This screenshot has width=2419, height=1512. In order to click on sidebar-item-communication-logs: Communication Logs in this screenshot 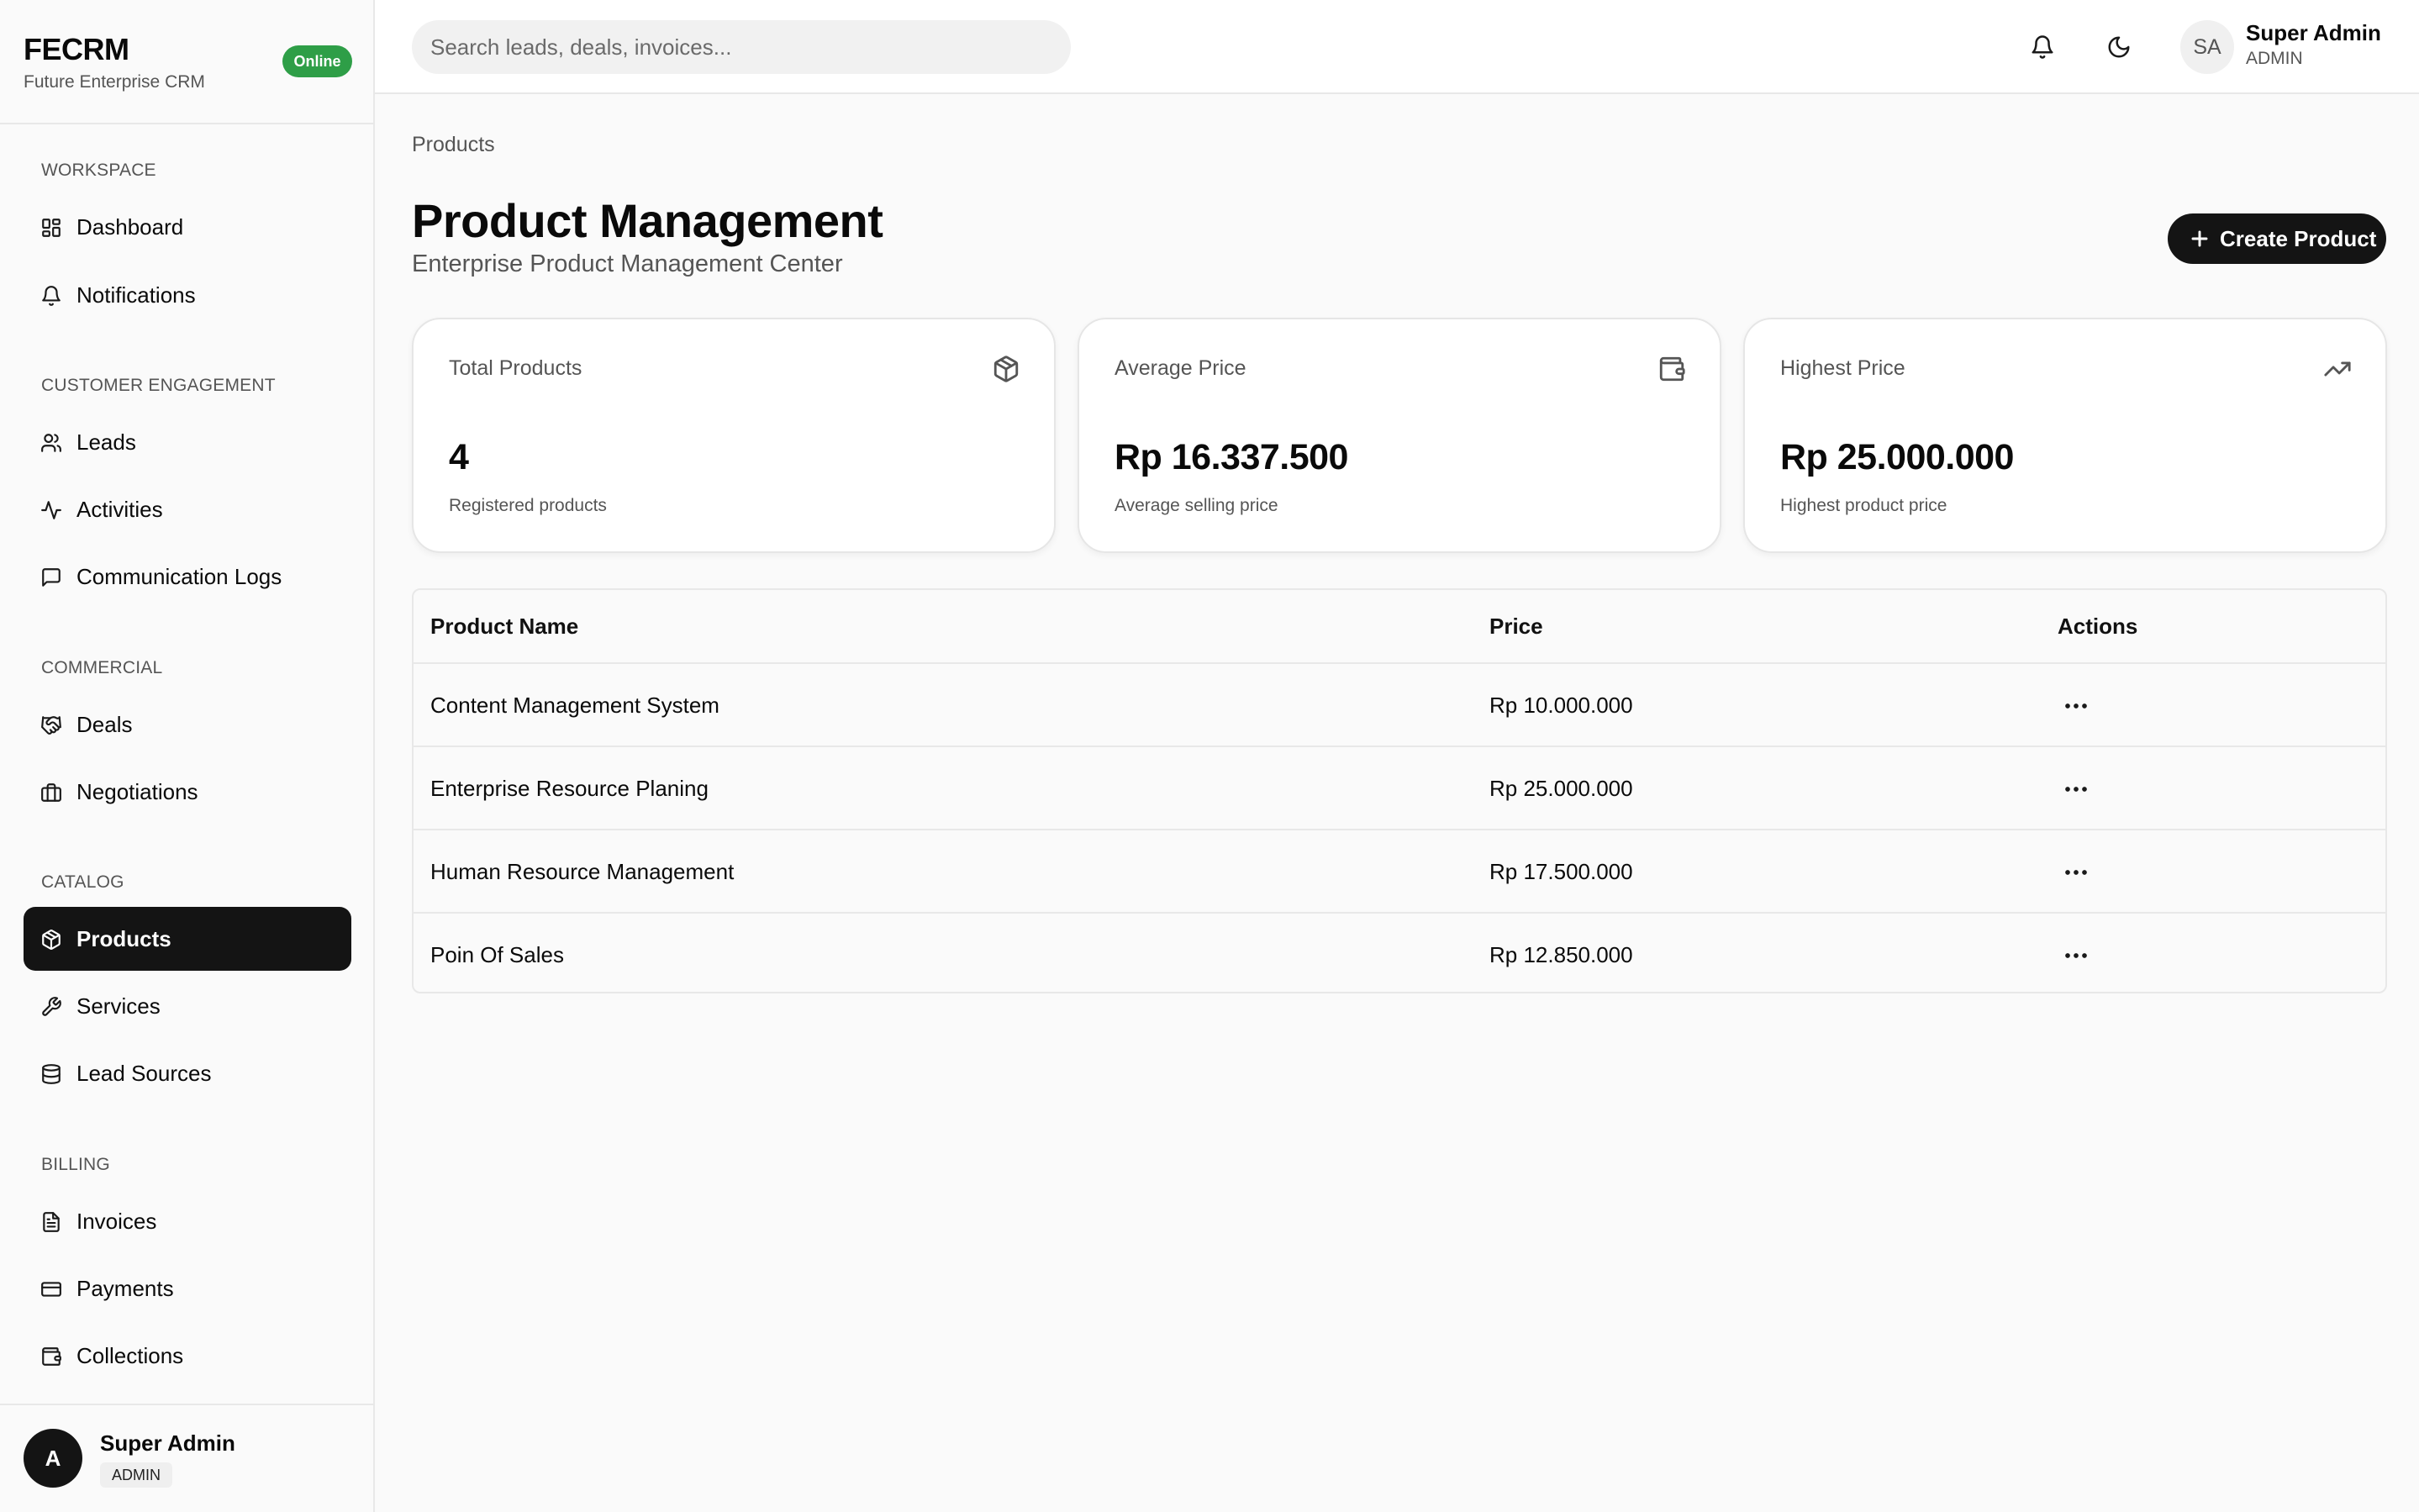, I will do `click(187, 576)`.